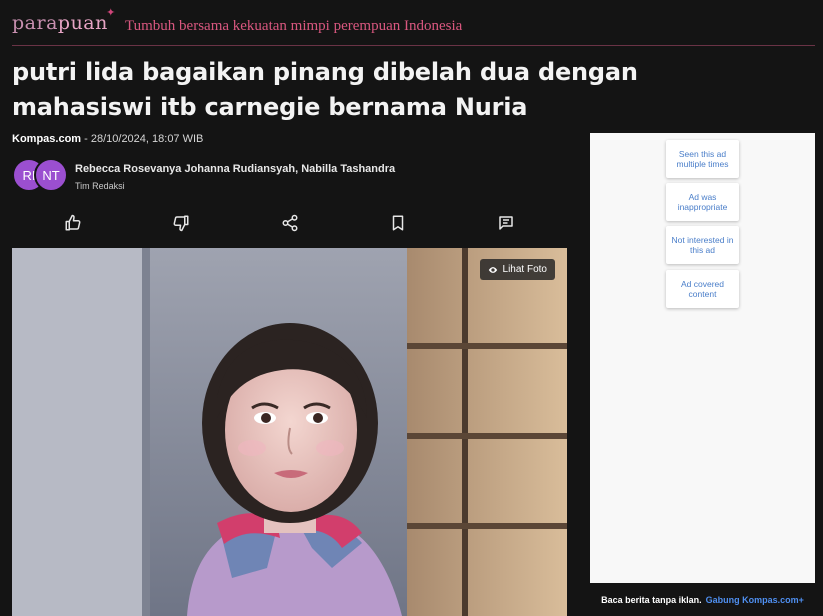 The width and height of the screenshot is (823, 616). I want to click on dislike-button, so click(181, 223).